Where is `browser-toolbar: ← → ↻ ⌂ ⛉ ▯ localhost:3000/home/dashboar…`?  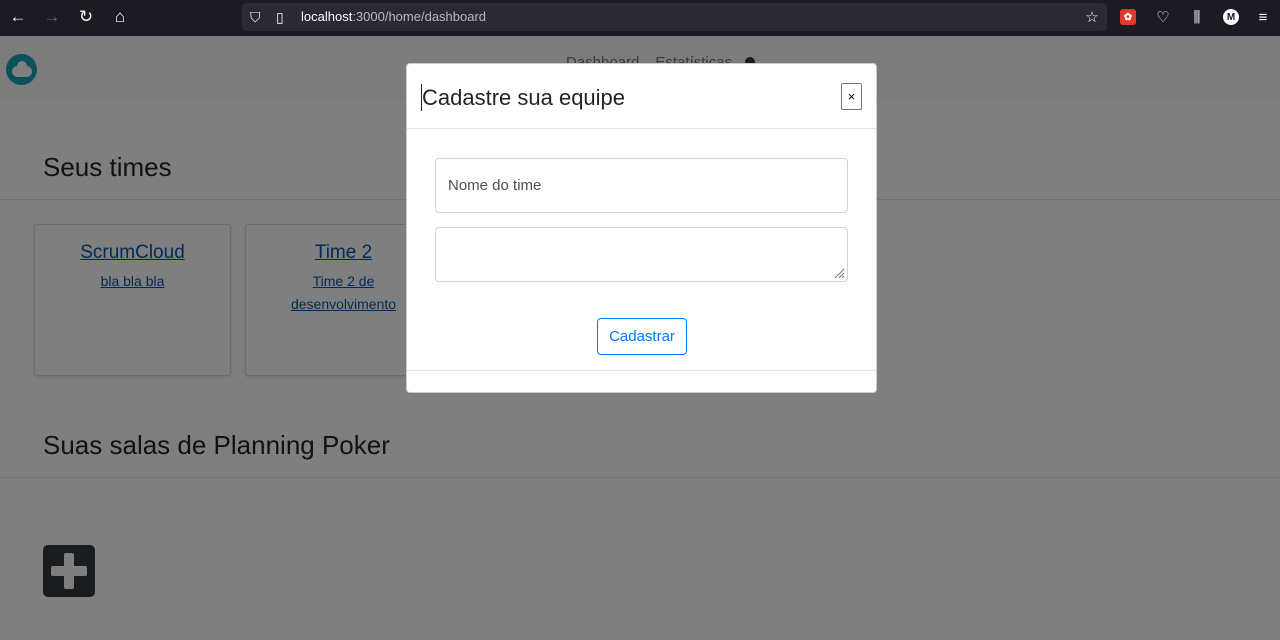 browser-toolbar: ← → ↻ ⌂ ⛉ ▯ localhost:3000/home/dashboar… is located at coordinates (640, 18).